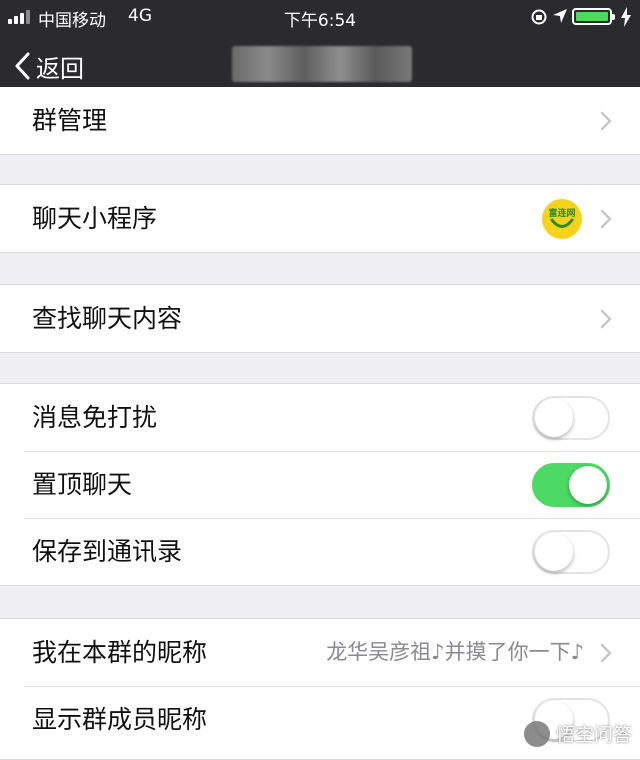 The height and width of the screenshot is (760, 640). What do you see at coordinates (95, 218) in the screenshot?
I see `mini-program-label: 聊天小程序` at bounding box center [95, 218].